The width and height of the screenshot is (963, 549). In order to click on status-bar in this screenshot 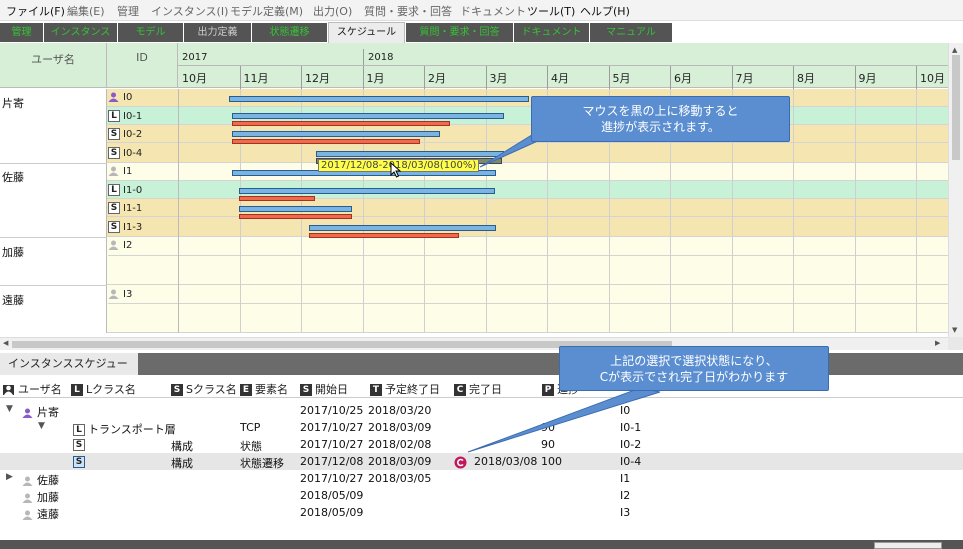, I will do `click(481, 544)`.